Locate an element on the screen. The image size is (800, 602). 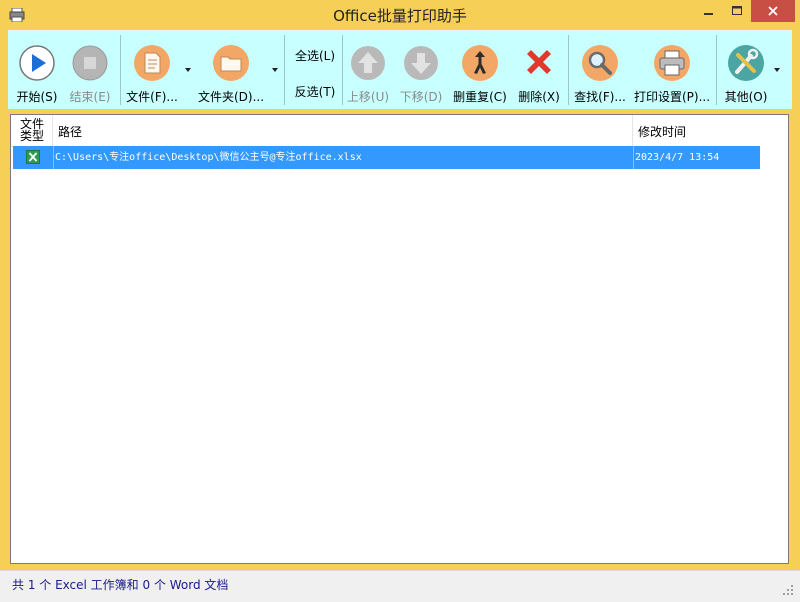
column-header-path-label: 路径 is located at coordinates (70, 132).